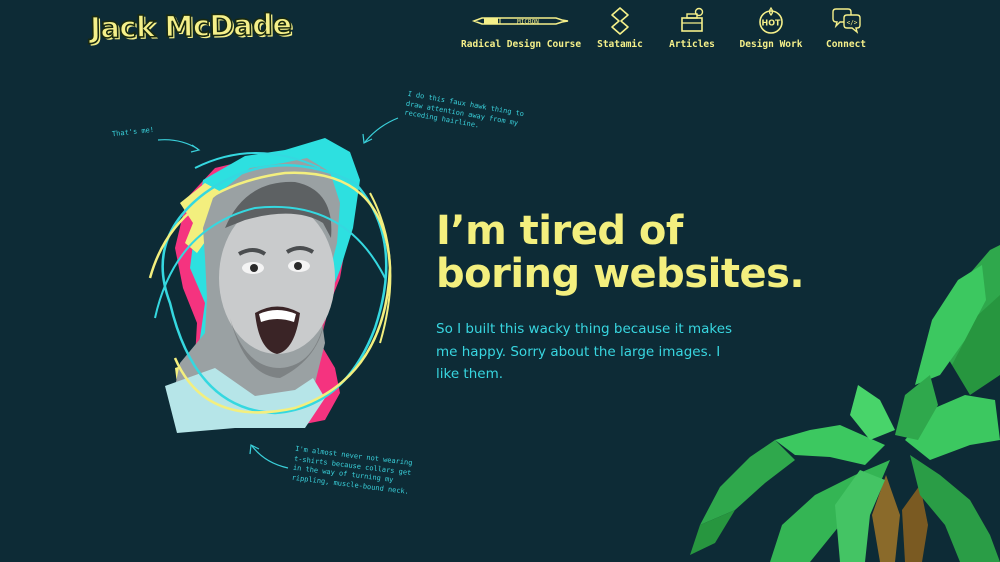 This screenshot has height=562, width=1000. I want to click on nav-item-statamic: Statamic, so click(620, 28).